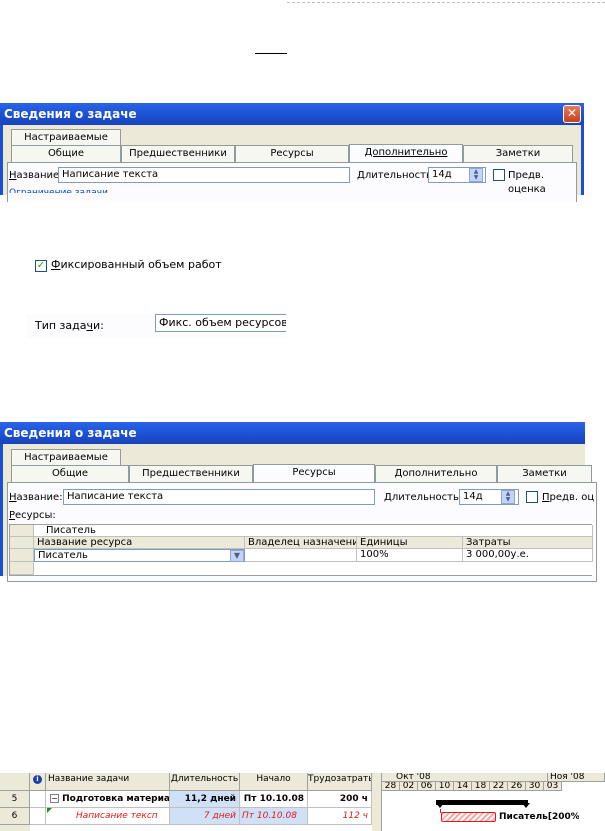  I want to click on owner-cell, so click(301, 555).